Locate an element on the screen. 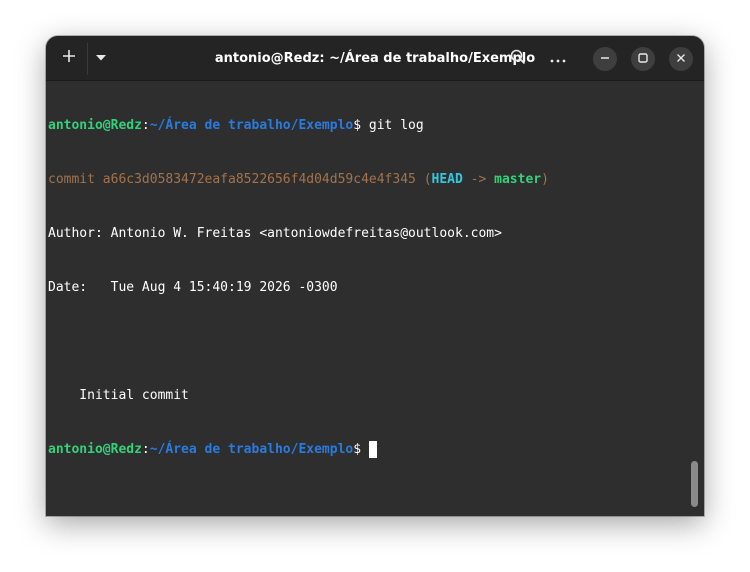 This screenshot has width=750, height=572. commit-paren-open: ( is located at coordinates (427, 179).